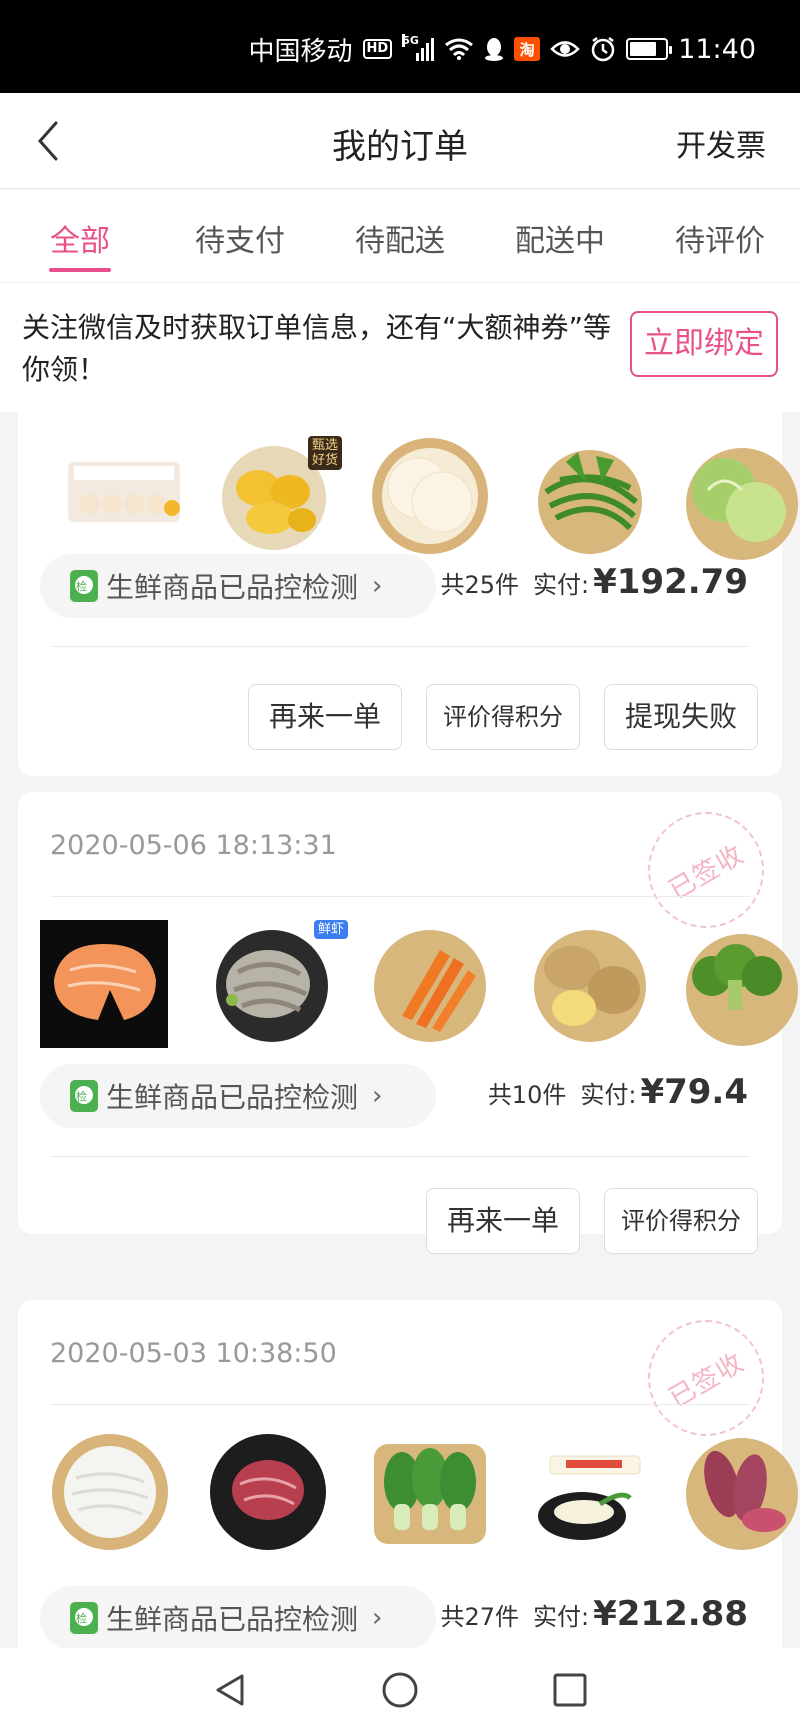 The image size is (800, 1733). What do you see at coordinates (430, 986) in the screenshot?
I see `carrots-thumb` at bounding box center [430, 986].